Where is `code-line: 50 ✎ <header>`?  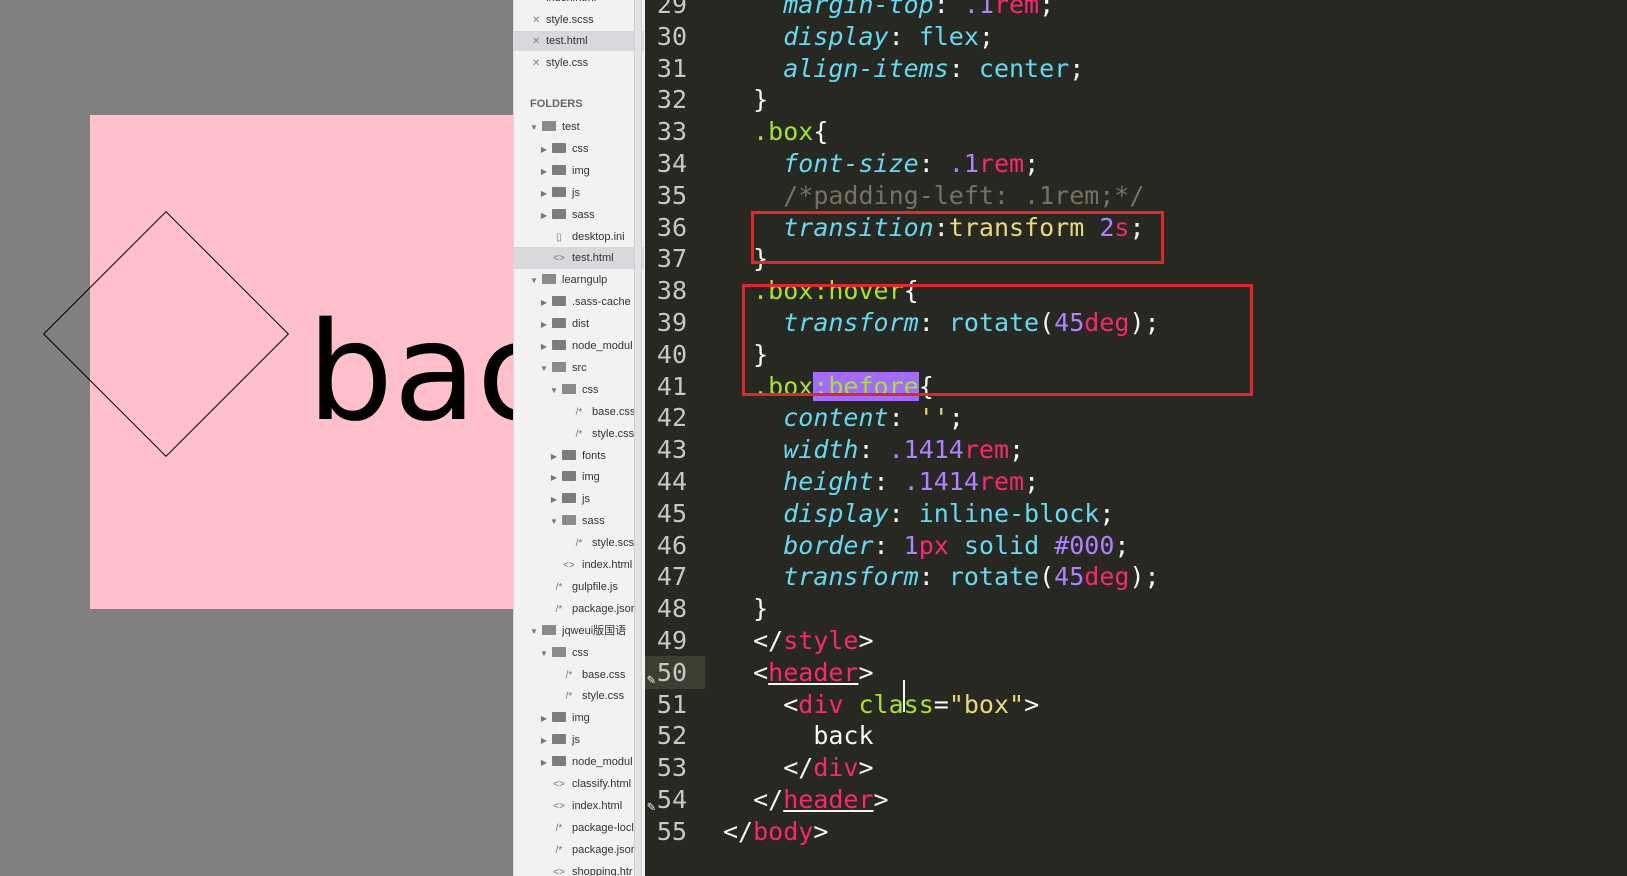 code-line: 50 ✎ <header> is located at coordinates (1136, 672).